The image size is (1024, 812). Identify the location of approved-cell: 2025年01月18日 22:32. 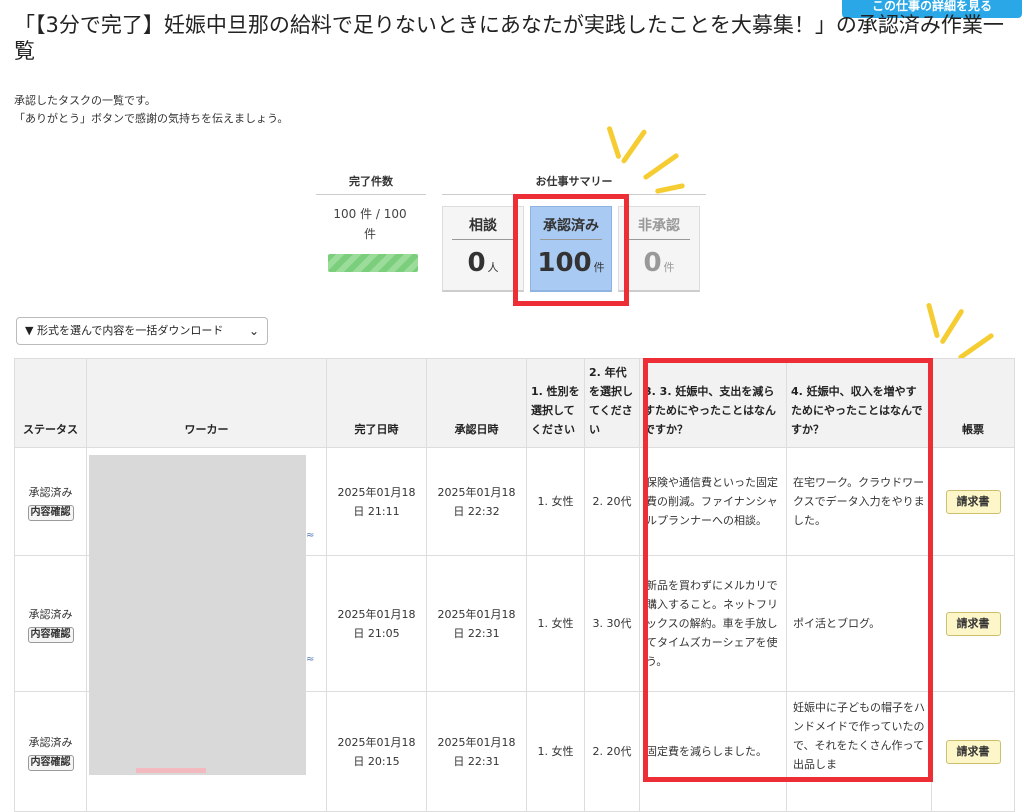
(476, 501).